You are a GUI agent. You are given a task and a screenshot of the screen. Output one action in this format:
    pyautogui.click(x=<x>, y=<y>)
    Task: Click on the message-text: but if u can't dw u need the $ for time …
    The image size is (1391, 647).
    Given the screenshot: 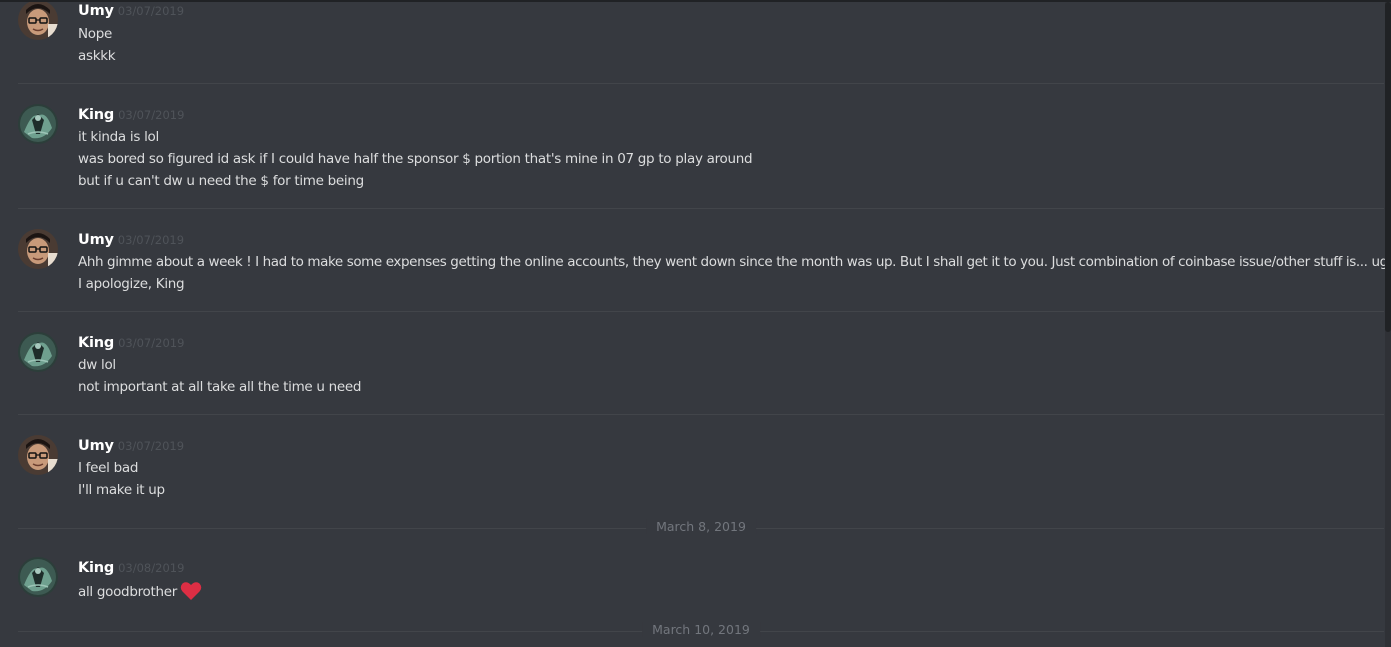 What is the action you would take?
    pyautogui.click(x=221, y=181)
    